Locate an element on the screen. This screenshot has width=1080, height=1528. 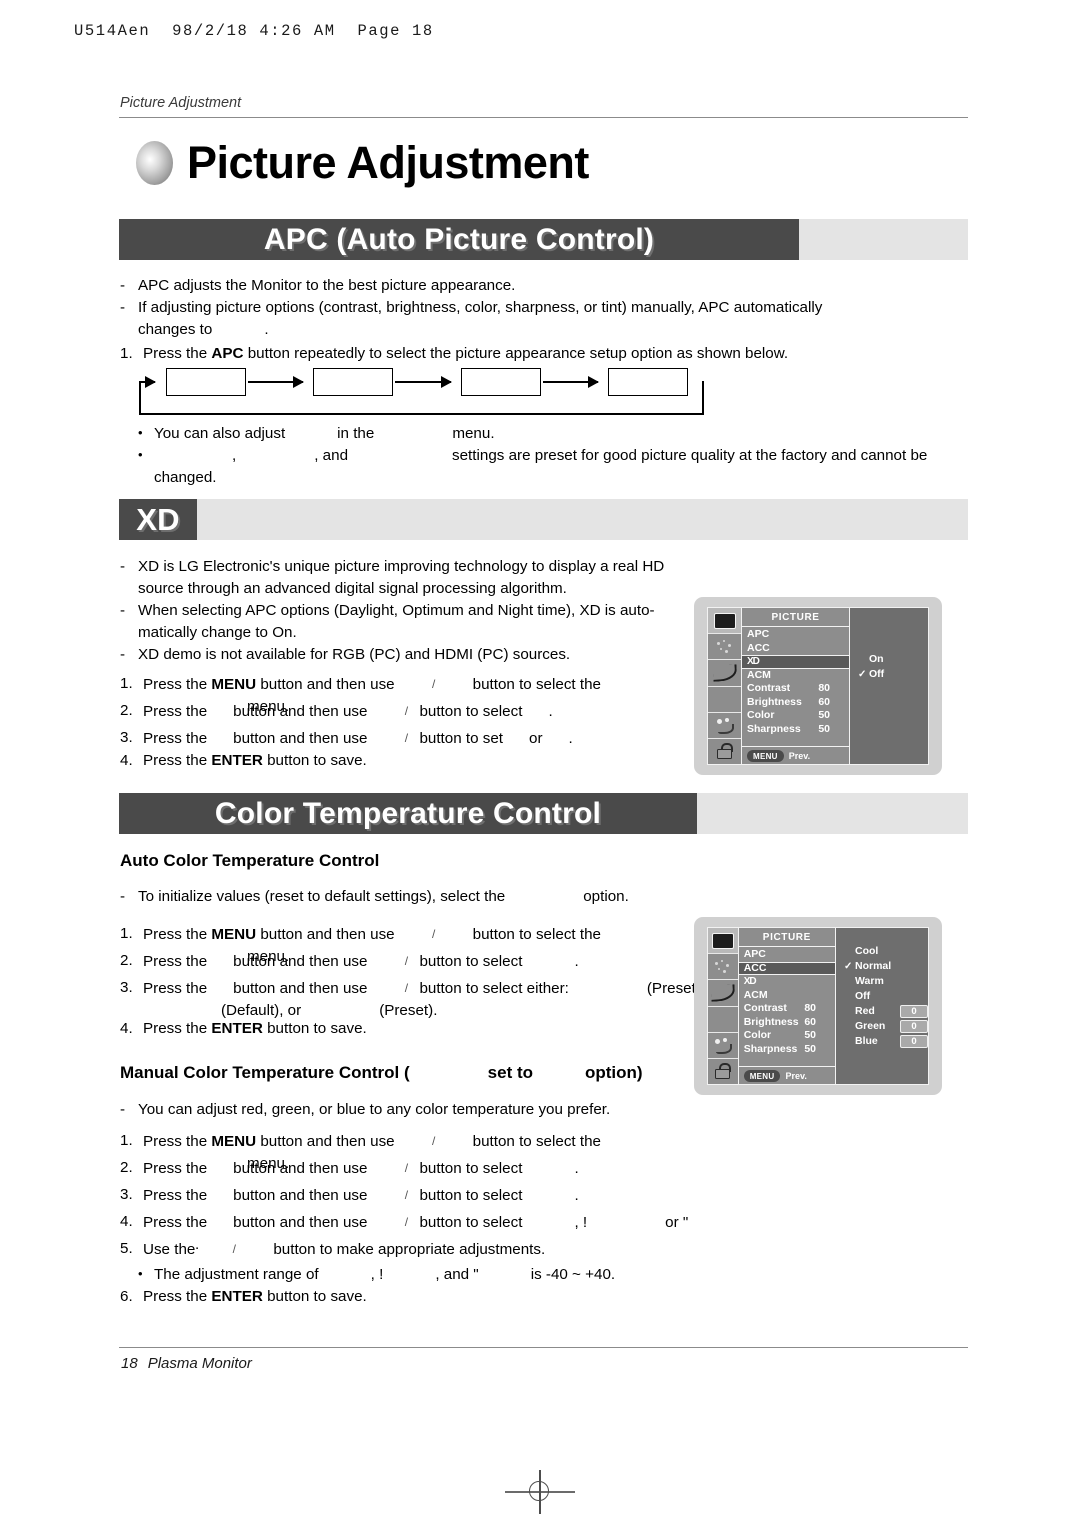
ctc-auto-step-1-a: Press the is located at coordinates (175, 934).